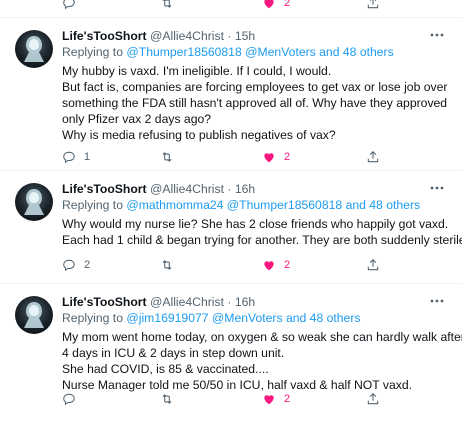 The width and height of the screenshot is (462, 428). I want to click on previous-tweet-actions: 2, so click(231, 7).